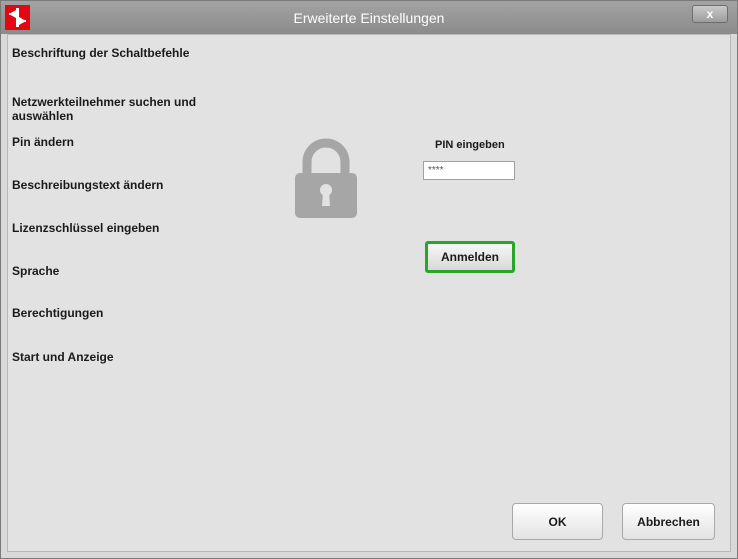  I want to click on pin-label: PIN eingeben, so click(470, 145).